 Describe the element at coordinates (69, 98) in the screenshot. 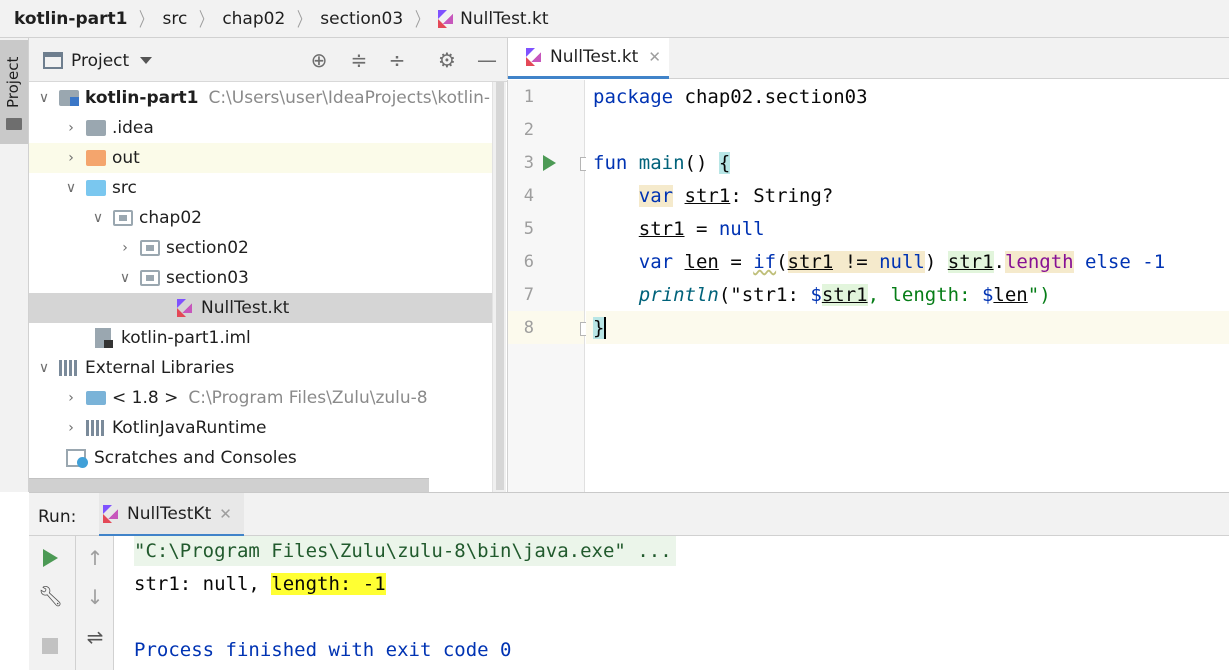

I see `module-folder-icon` at that location.